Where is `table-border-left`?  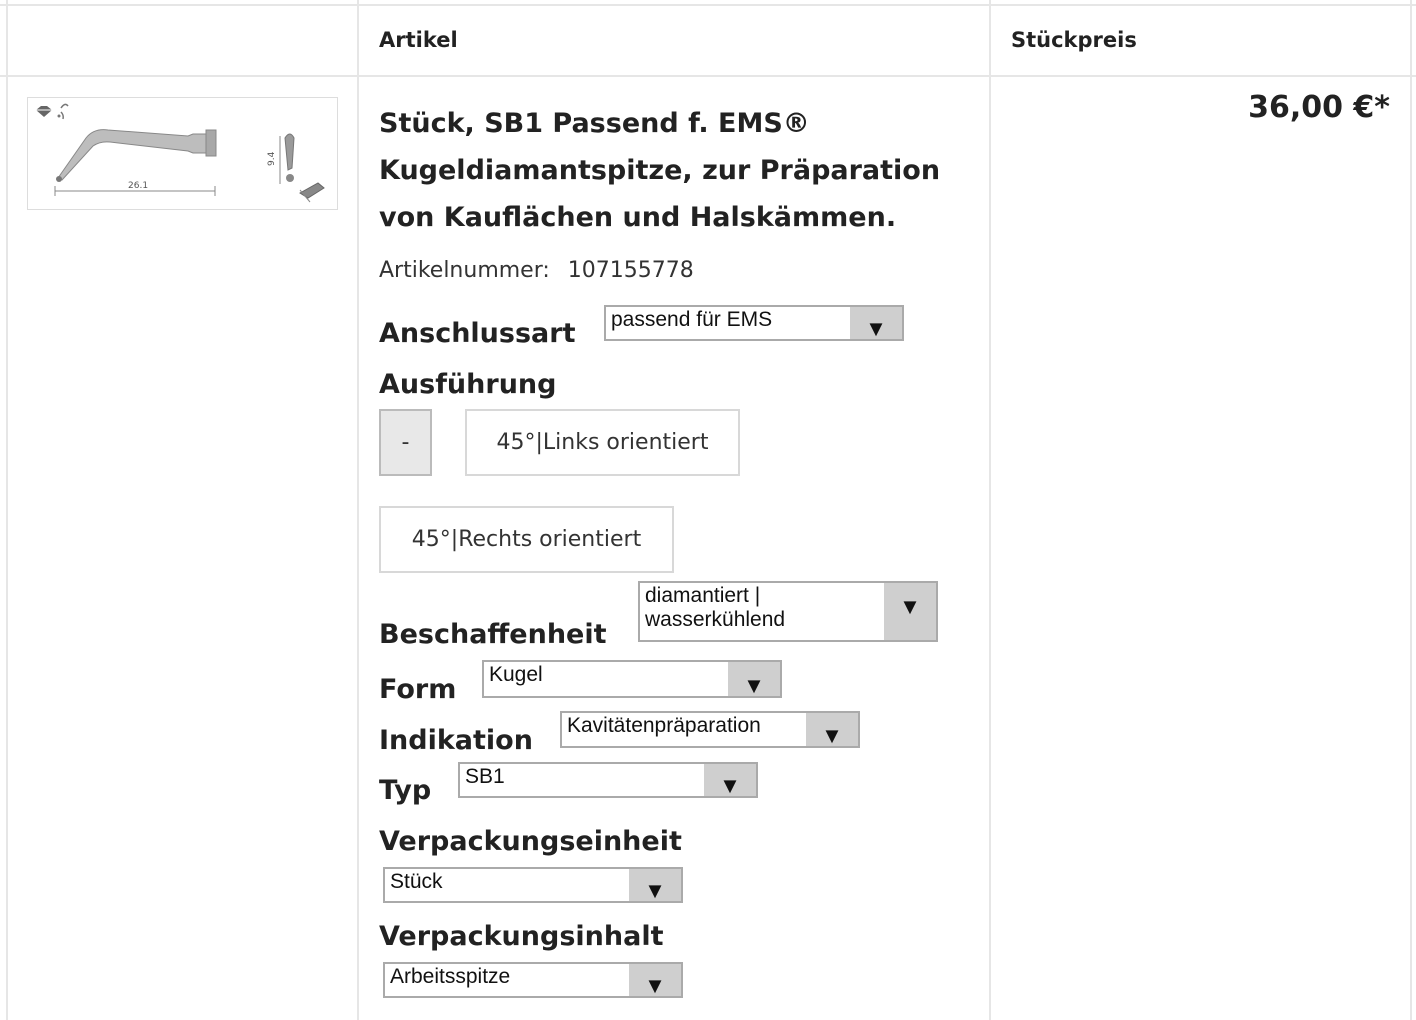
table-border-left is located at coordinates (7, 510).